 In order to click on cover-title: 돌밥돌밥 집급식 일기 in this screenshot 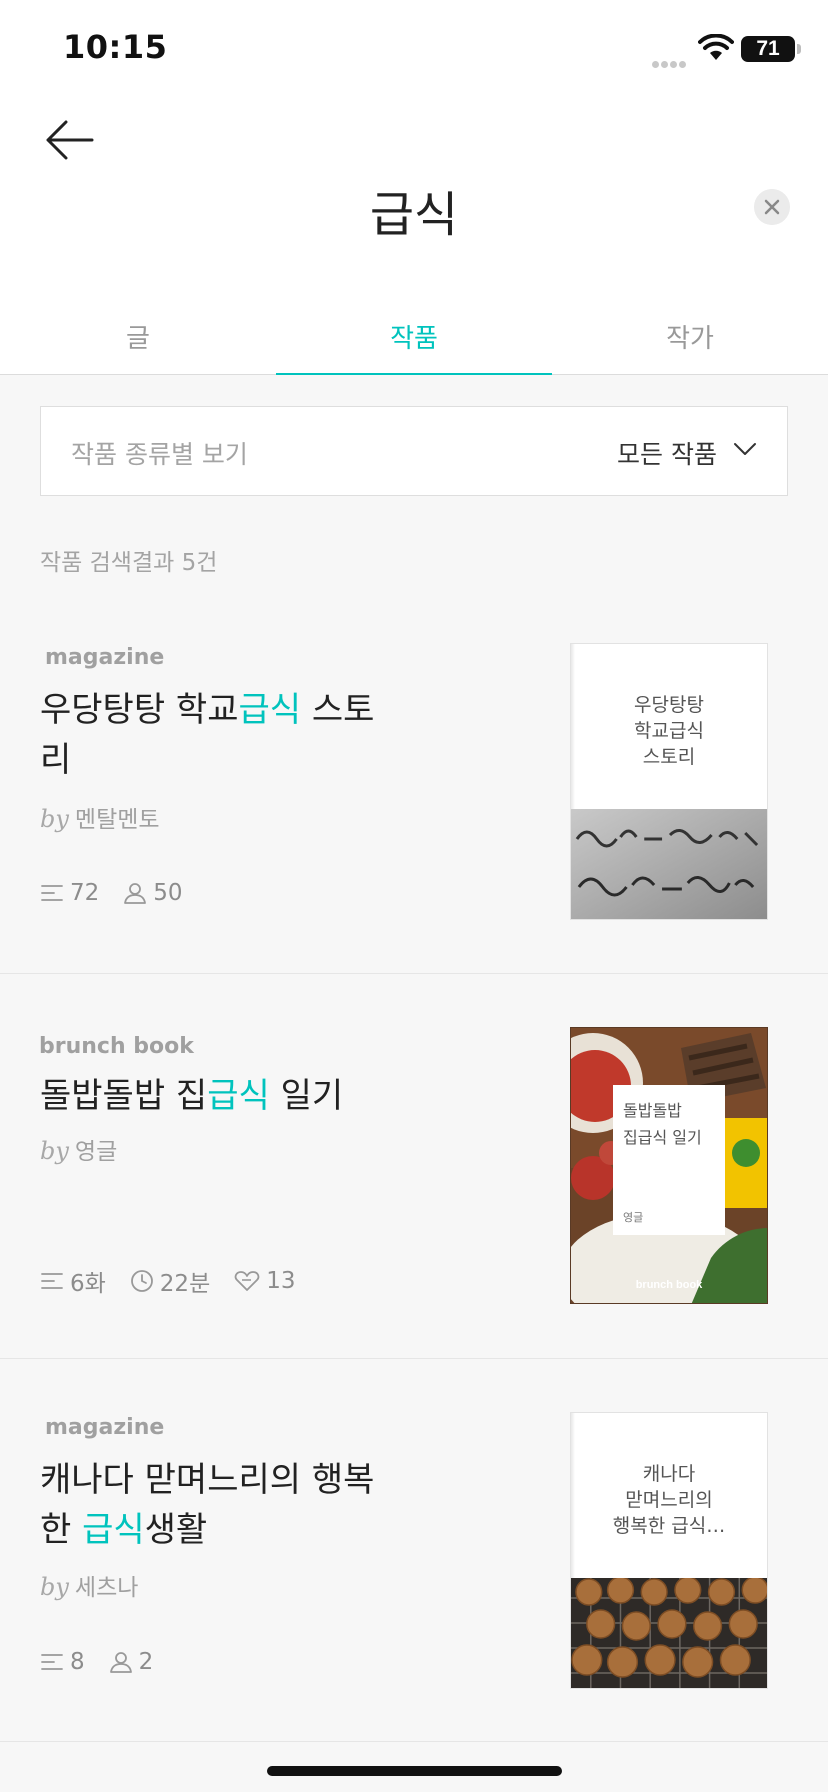, I will do `click(662, 1124)`.